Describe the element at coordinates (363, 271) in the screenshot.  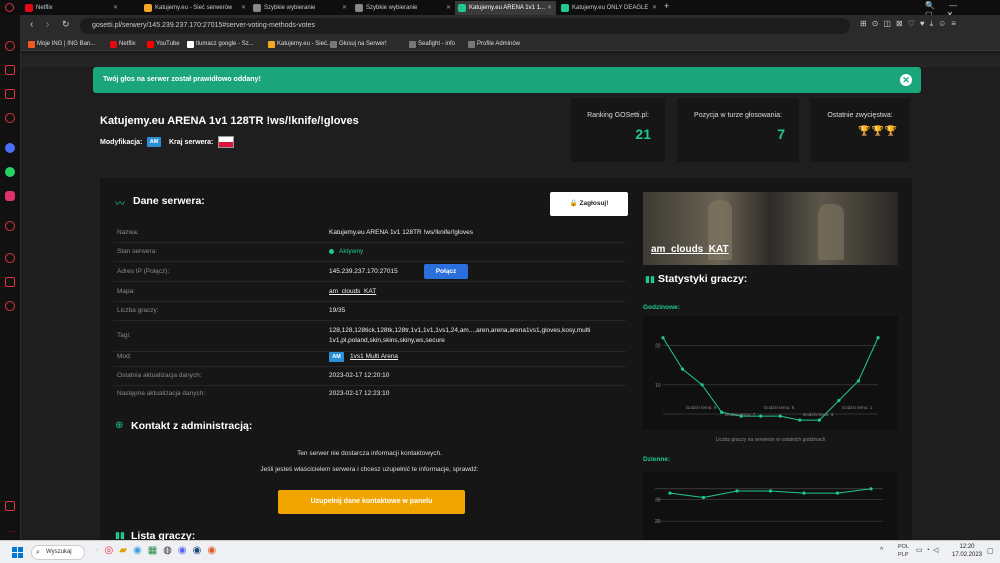
I see `detail-value: 145.239.237.170:27015` at that location.